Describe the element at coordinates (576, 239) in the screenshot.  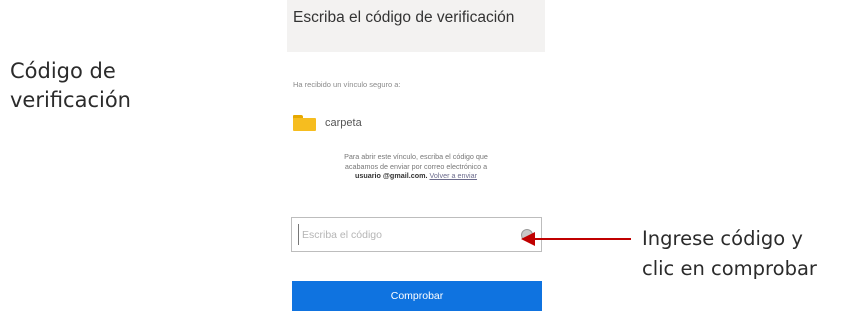
I see `annotation-arrow` at that location.